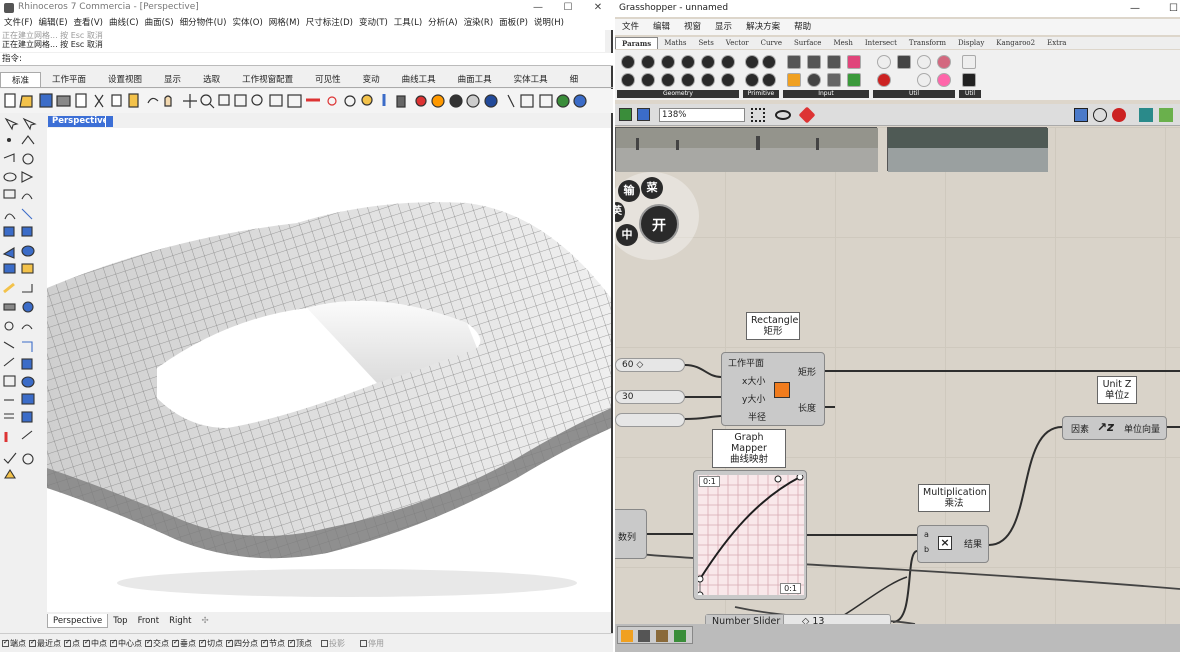  I want to click on gh-minimize-icon: —, so click(1135, 8).